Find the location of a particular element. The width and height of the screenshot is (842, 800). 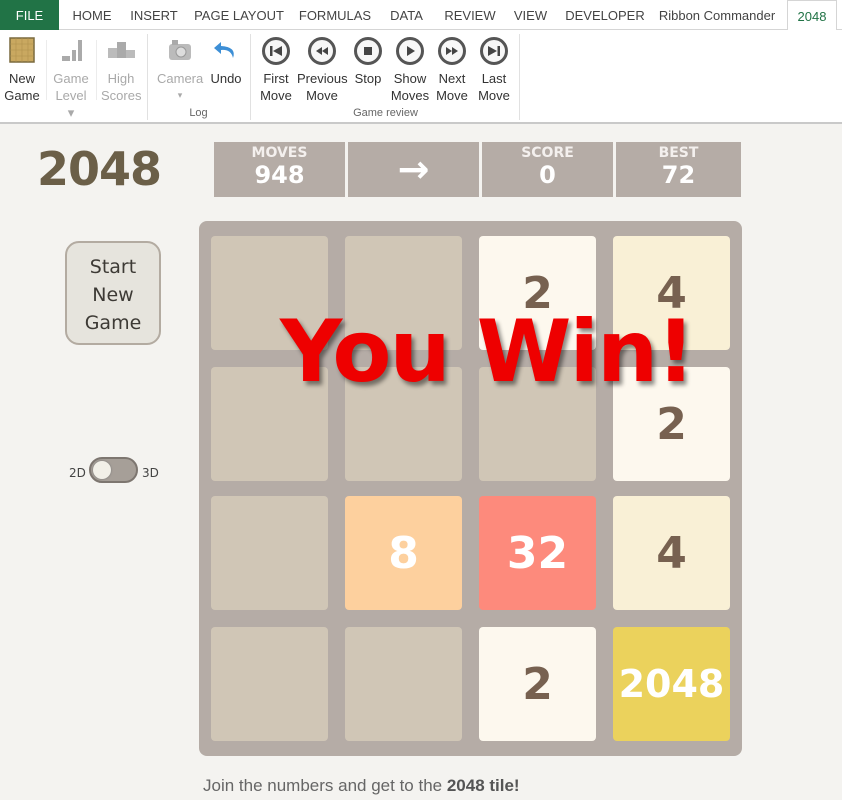

tab-data: DATA is located at coordinates (406, 15).